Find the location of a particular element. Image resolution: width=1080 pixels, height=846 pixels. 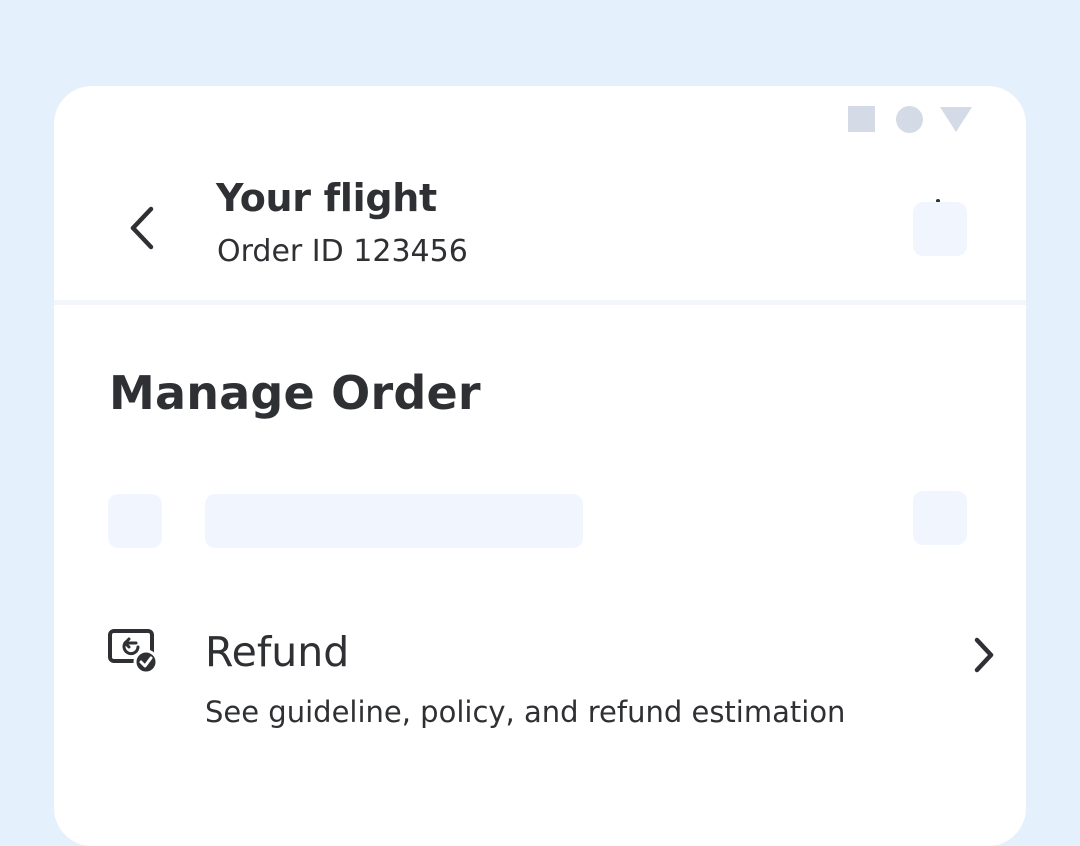

chevron-right-icon is located at coordinates (984, 655).